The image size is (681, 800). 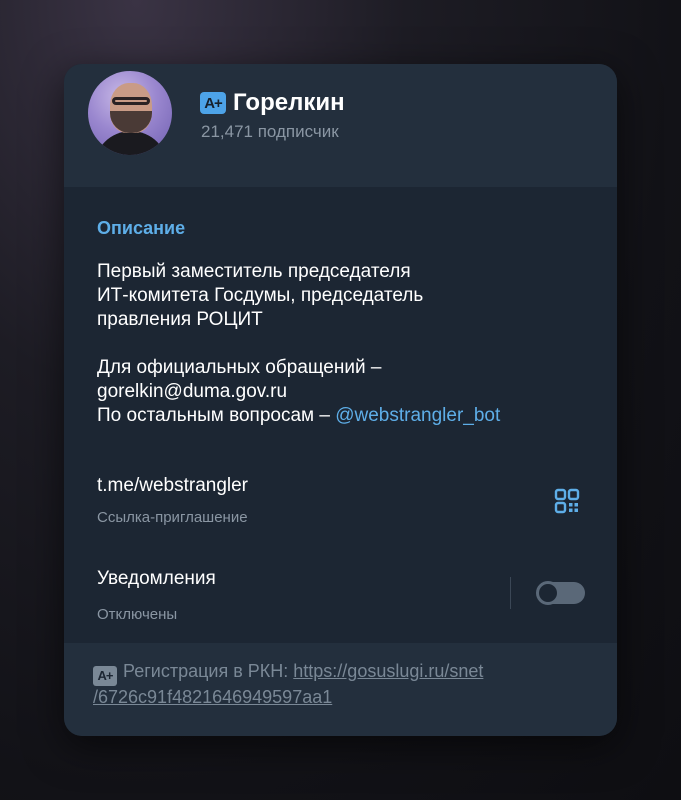 What do you see at coordinates (131, 122) in the screenshot?
I see `avatar-beard` at bounding box center [131, 122].